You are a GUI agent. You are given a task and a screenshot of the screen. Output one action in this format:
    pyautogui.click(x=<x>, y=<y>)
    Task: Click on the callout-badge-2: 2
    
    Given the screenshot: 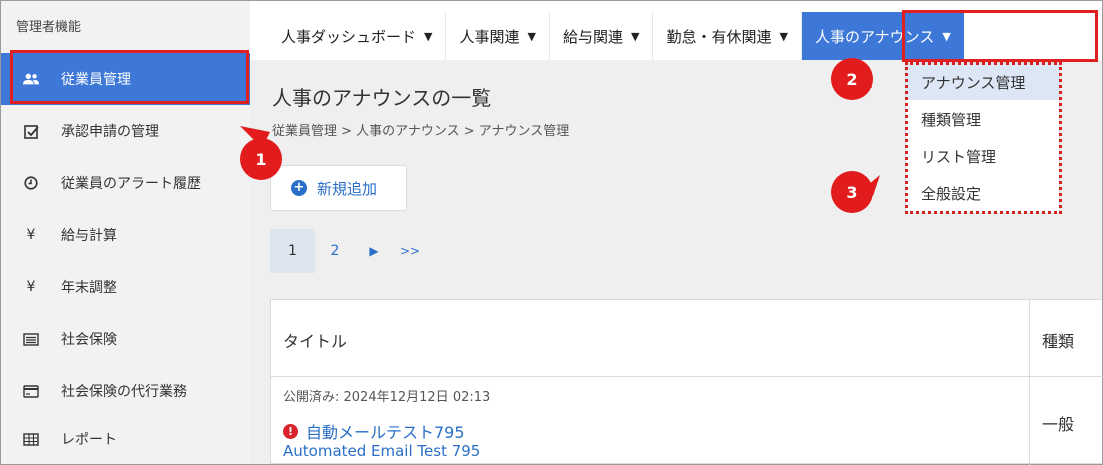 What is the action you would take?
    pyautogui.click(x=852, y=79)
    